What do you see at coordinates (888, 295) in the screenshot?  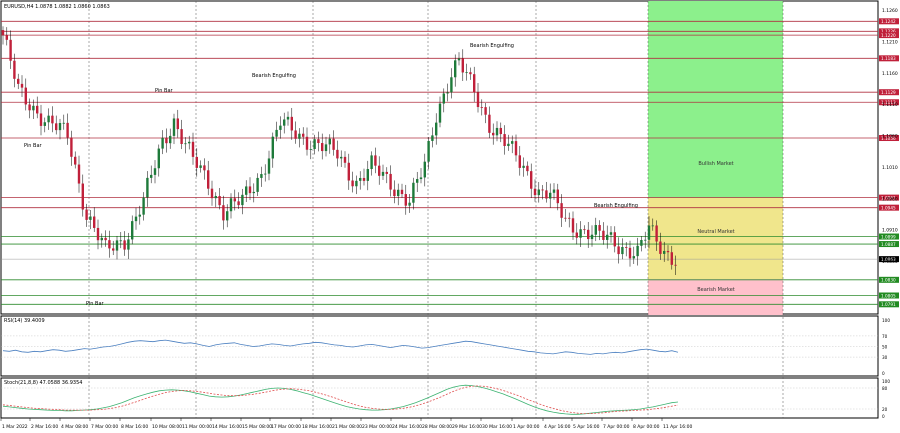 I see `support-level-value: 1.0805` at bounding box center [888, 295].